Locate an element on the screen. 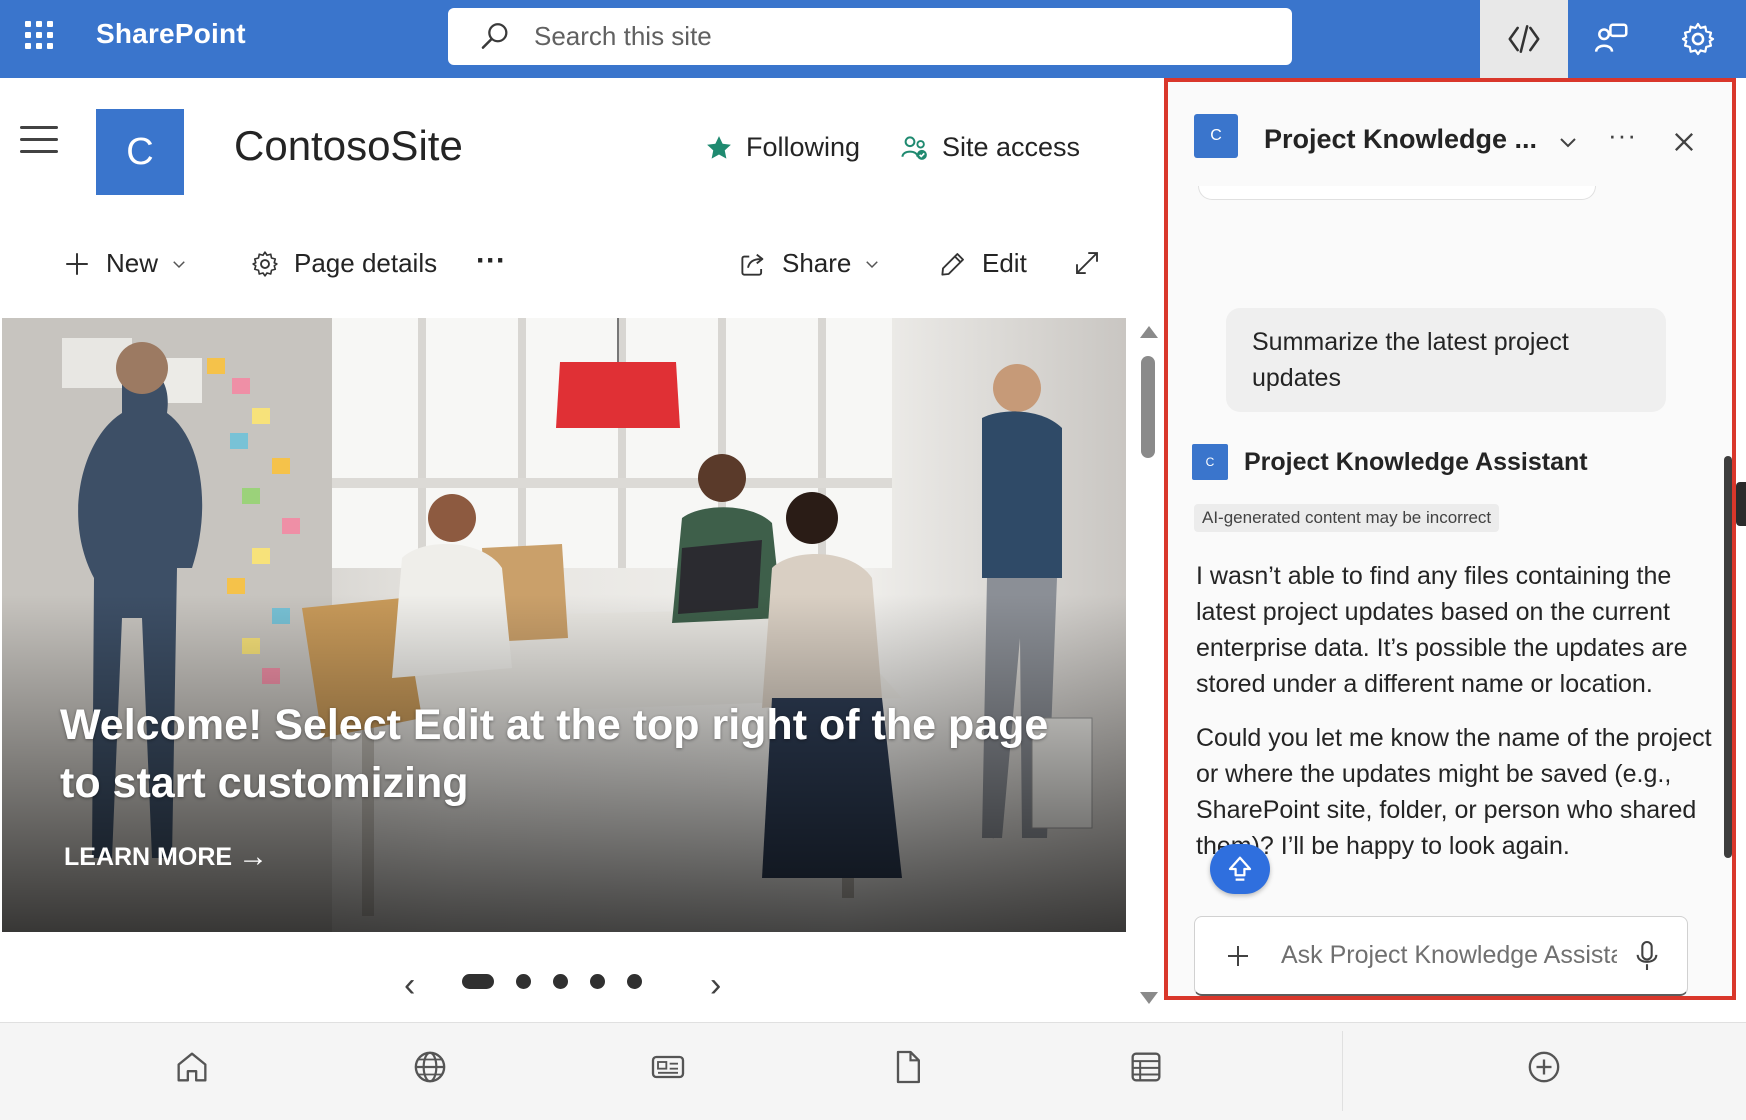  share-button: Share is located at coordinates (809, 263).